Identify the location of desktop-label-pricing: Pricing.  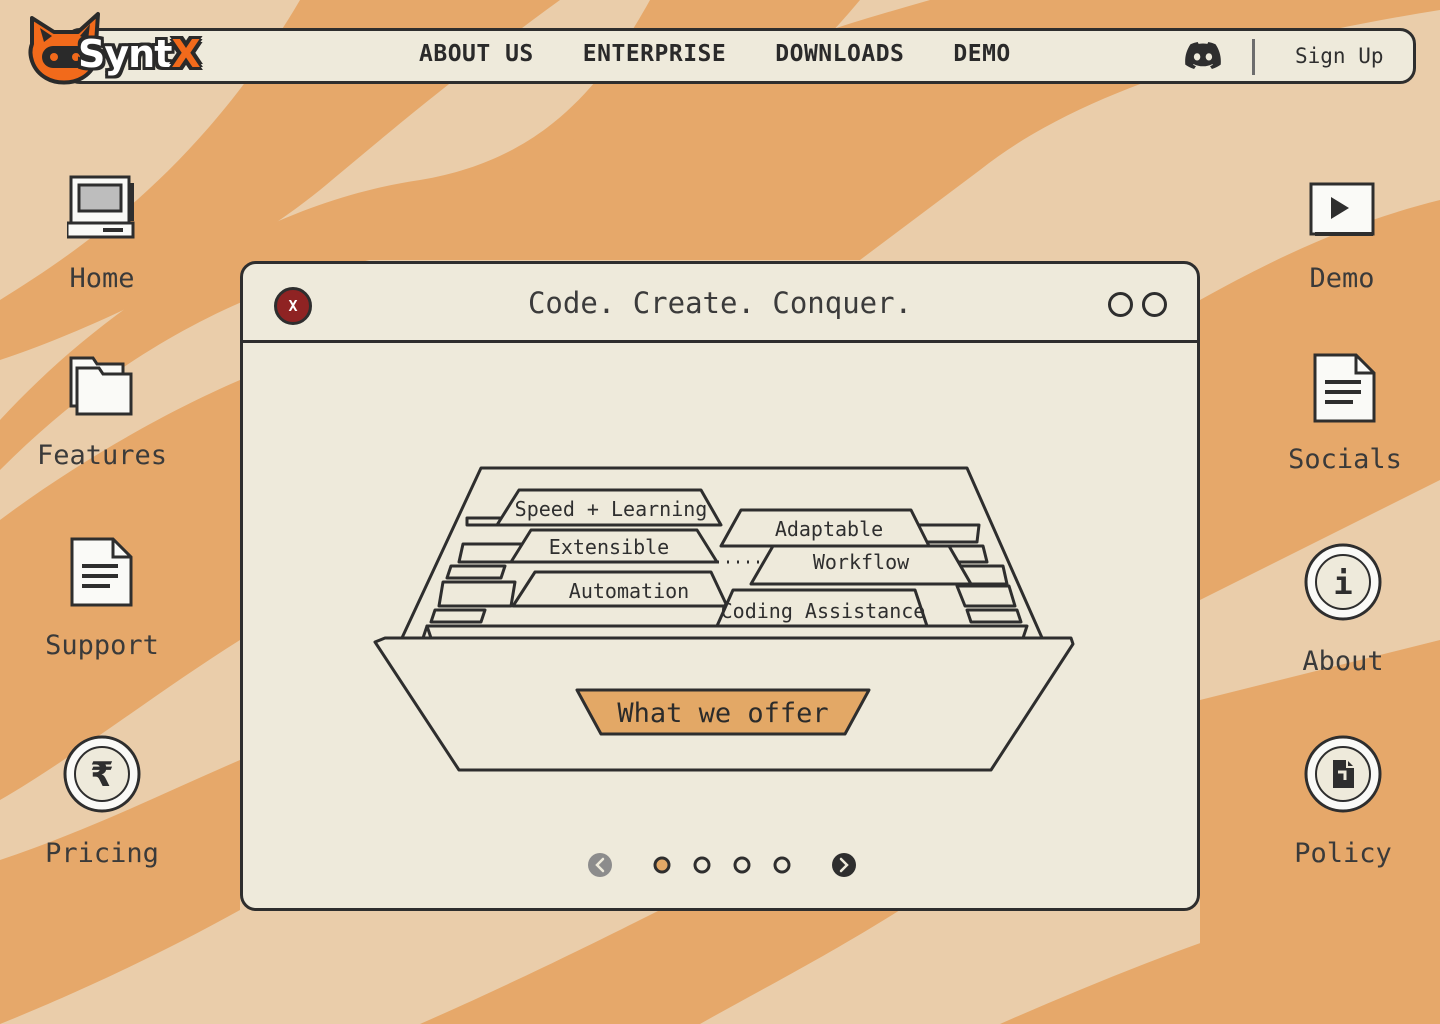
(102, 853).